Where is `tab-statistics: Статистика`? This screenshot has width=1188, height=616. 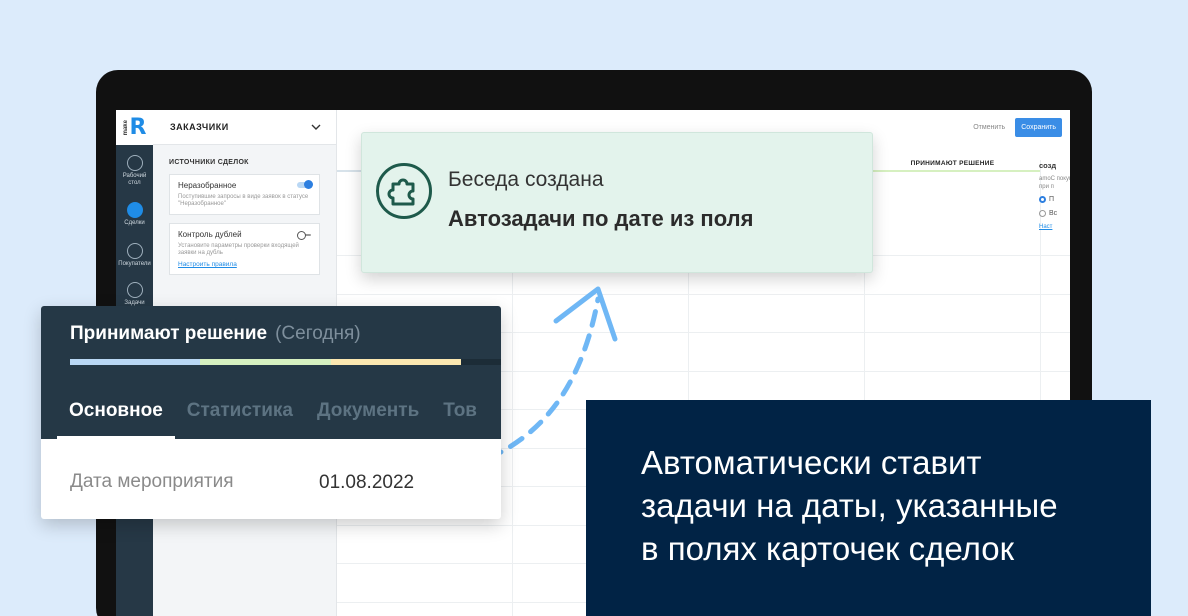 tab-statistics: Статистика is located at coordinates (240, 417).